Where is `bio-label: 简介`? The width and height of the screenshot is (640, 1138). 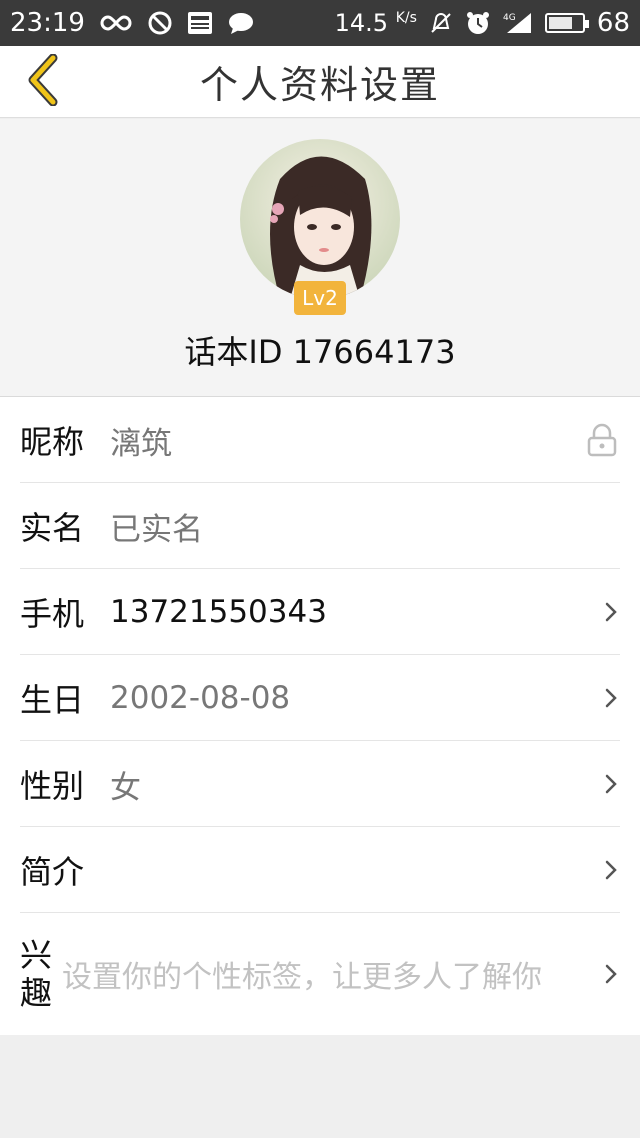 bio-label: 简介 is located at coordinates (52, 872).